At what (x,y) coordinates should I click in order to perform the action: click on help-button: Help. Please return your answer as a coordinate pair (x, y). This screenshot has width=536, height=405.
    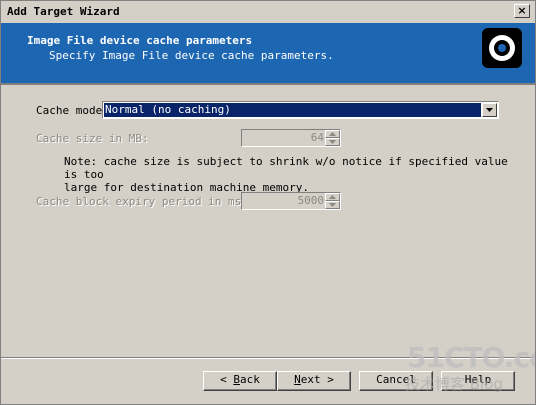
    Looking at the image, I should click on (478, 381).